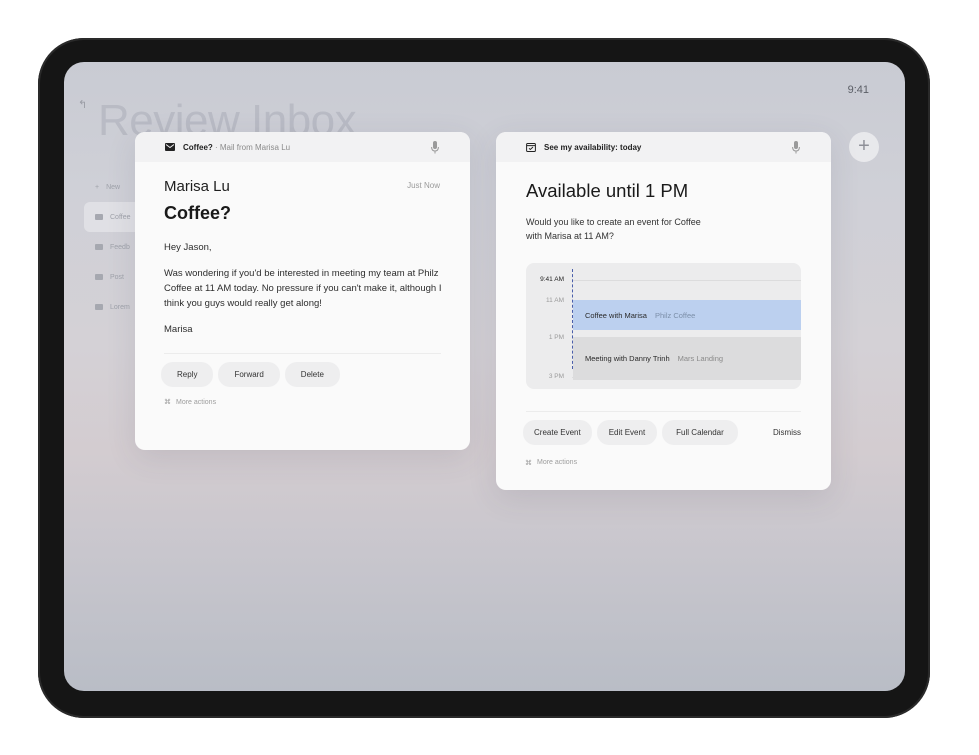 This screenshot has height=755, width=979. Describe the element at coordinates (557, 432) in the screenshot. I see `create-event-button: Create Event` at that location.